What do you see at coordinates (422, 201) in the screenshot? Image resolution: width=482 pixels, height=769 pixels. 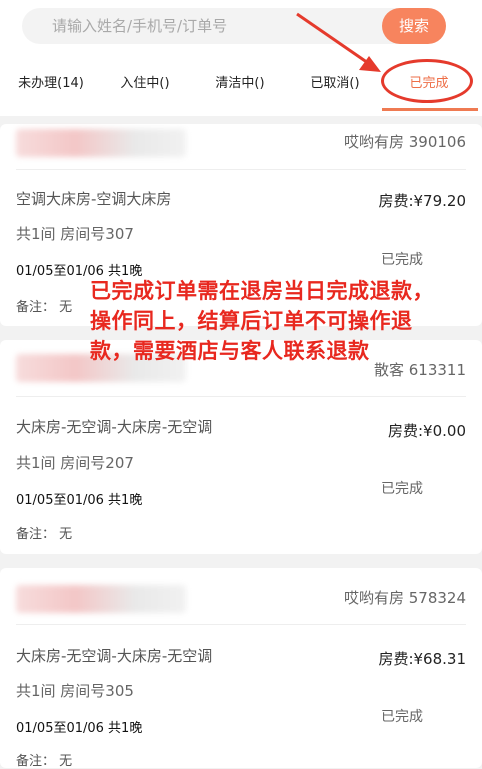 I see `room-fee: 房费:¥79.20` at bounding box center [422, 201].